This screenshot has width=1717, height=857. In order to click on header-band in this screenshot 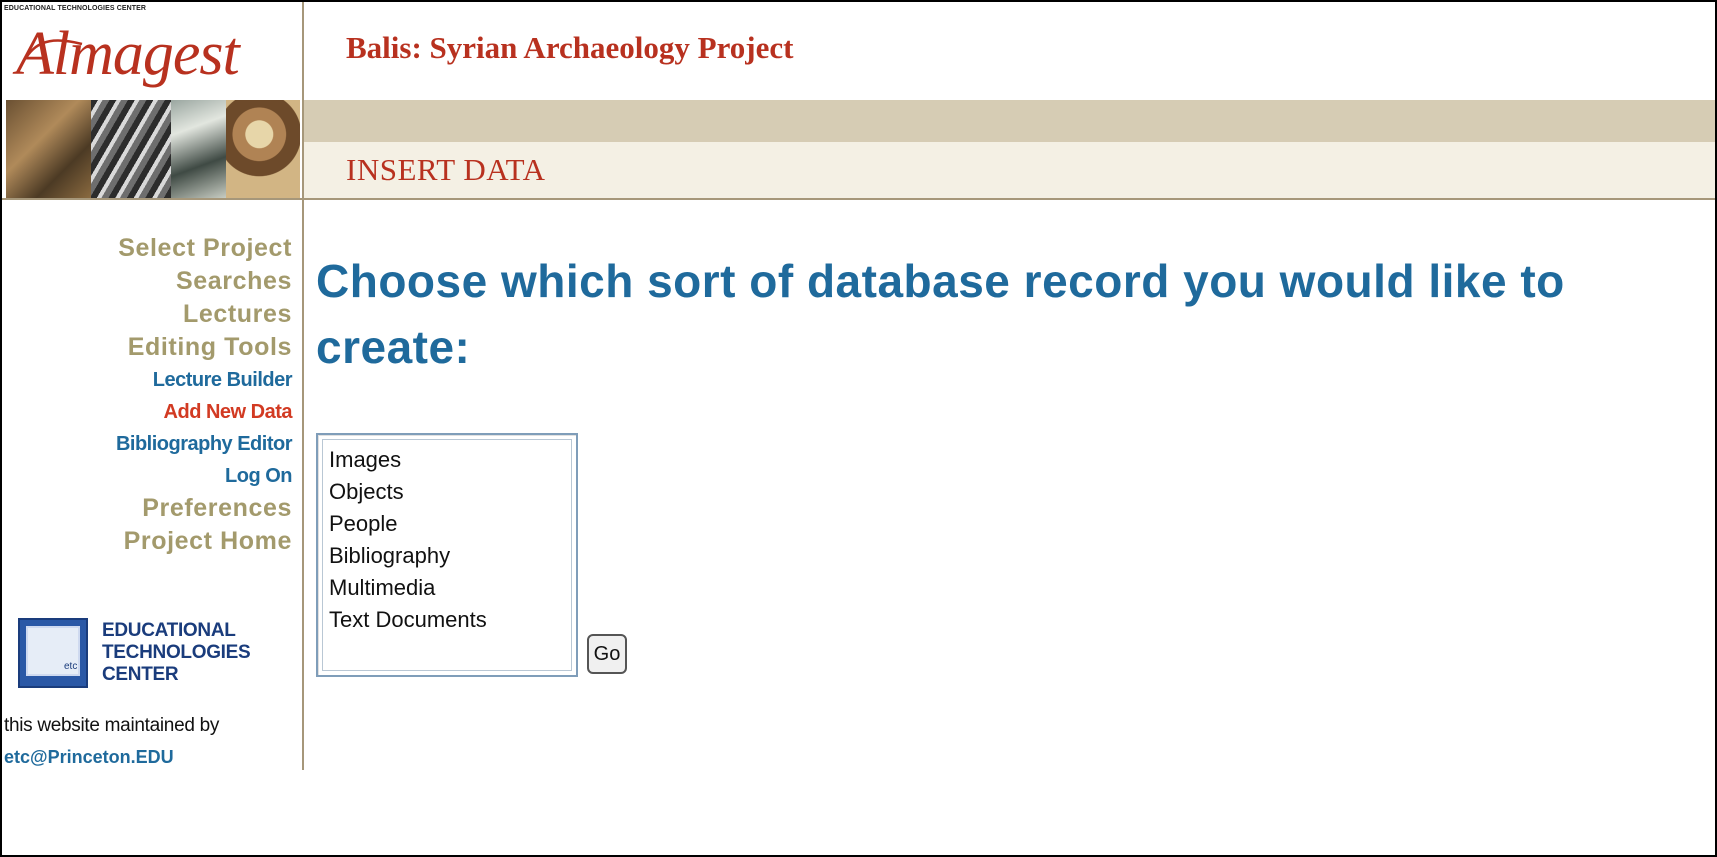, I will do `click(1009, 121)`.